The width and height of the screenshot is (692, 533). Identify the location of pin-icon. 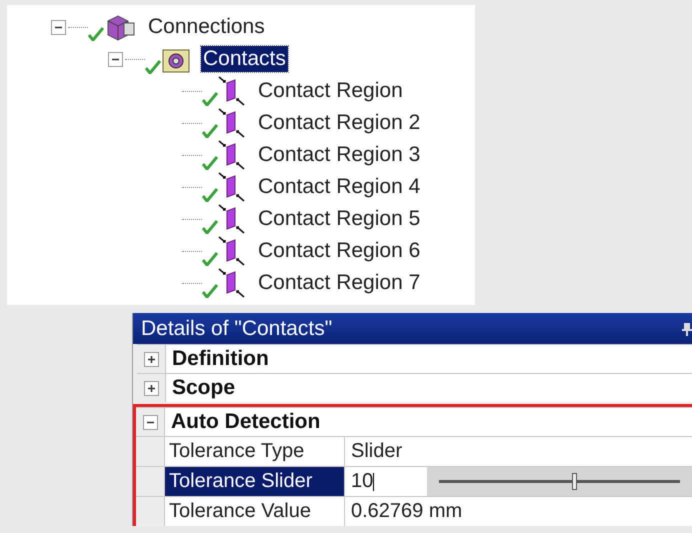
(687, 329).